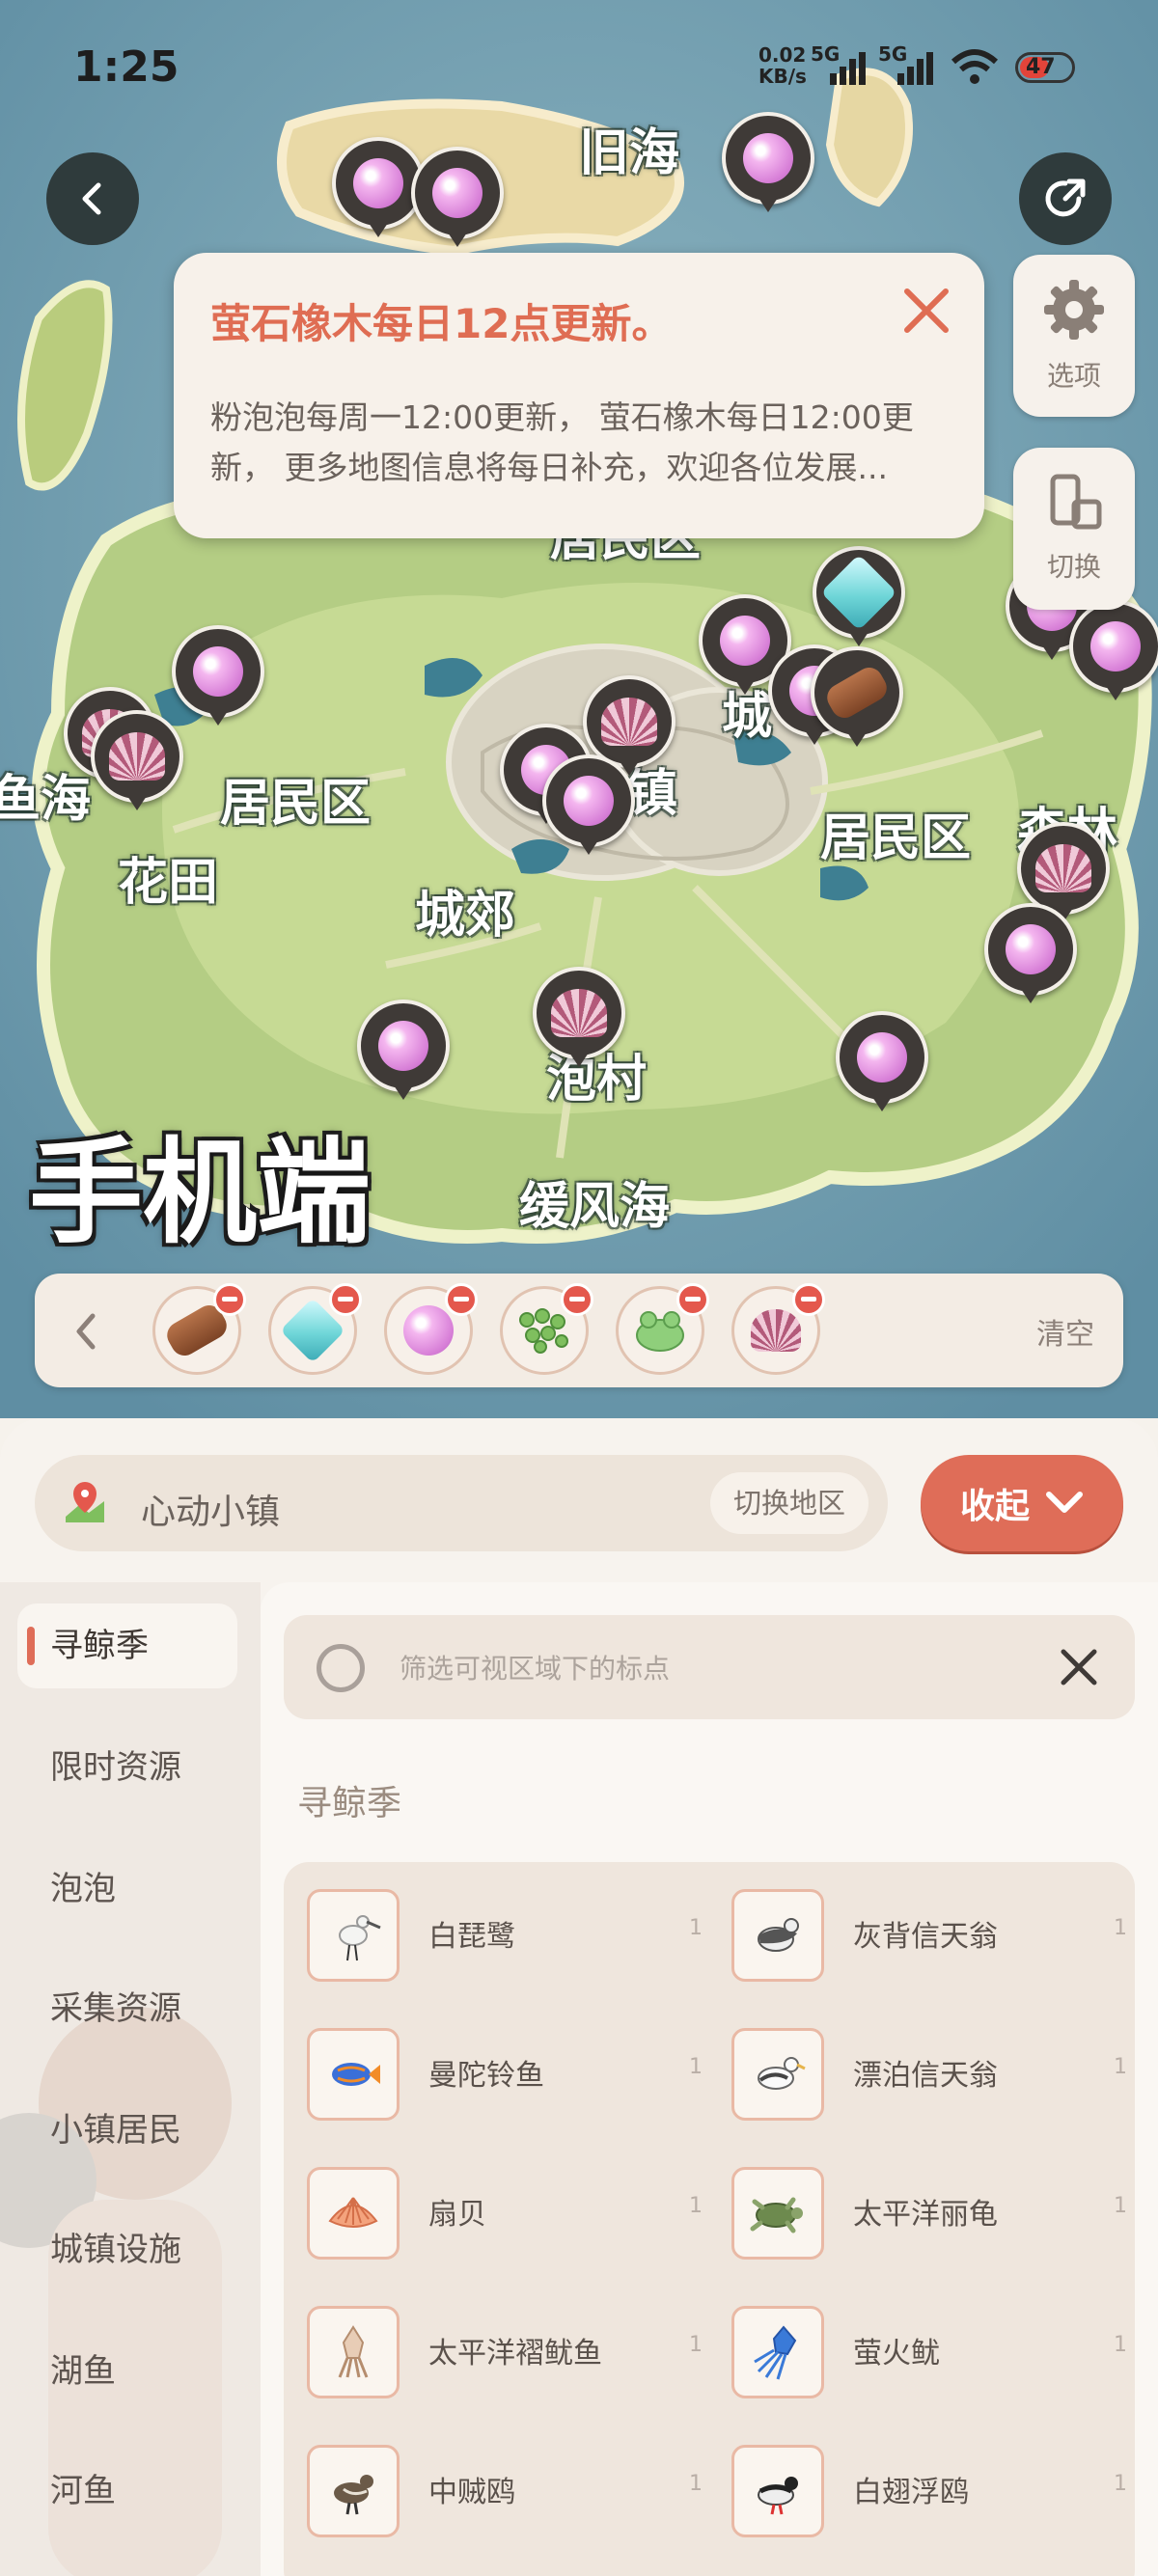 The image size is (1158, 2576). I want to click on list-item: 萤火鱿 1, so click(934, 2356).